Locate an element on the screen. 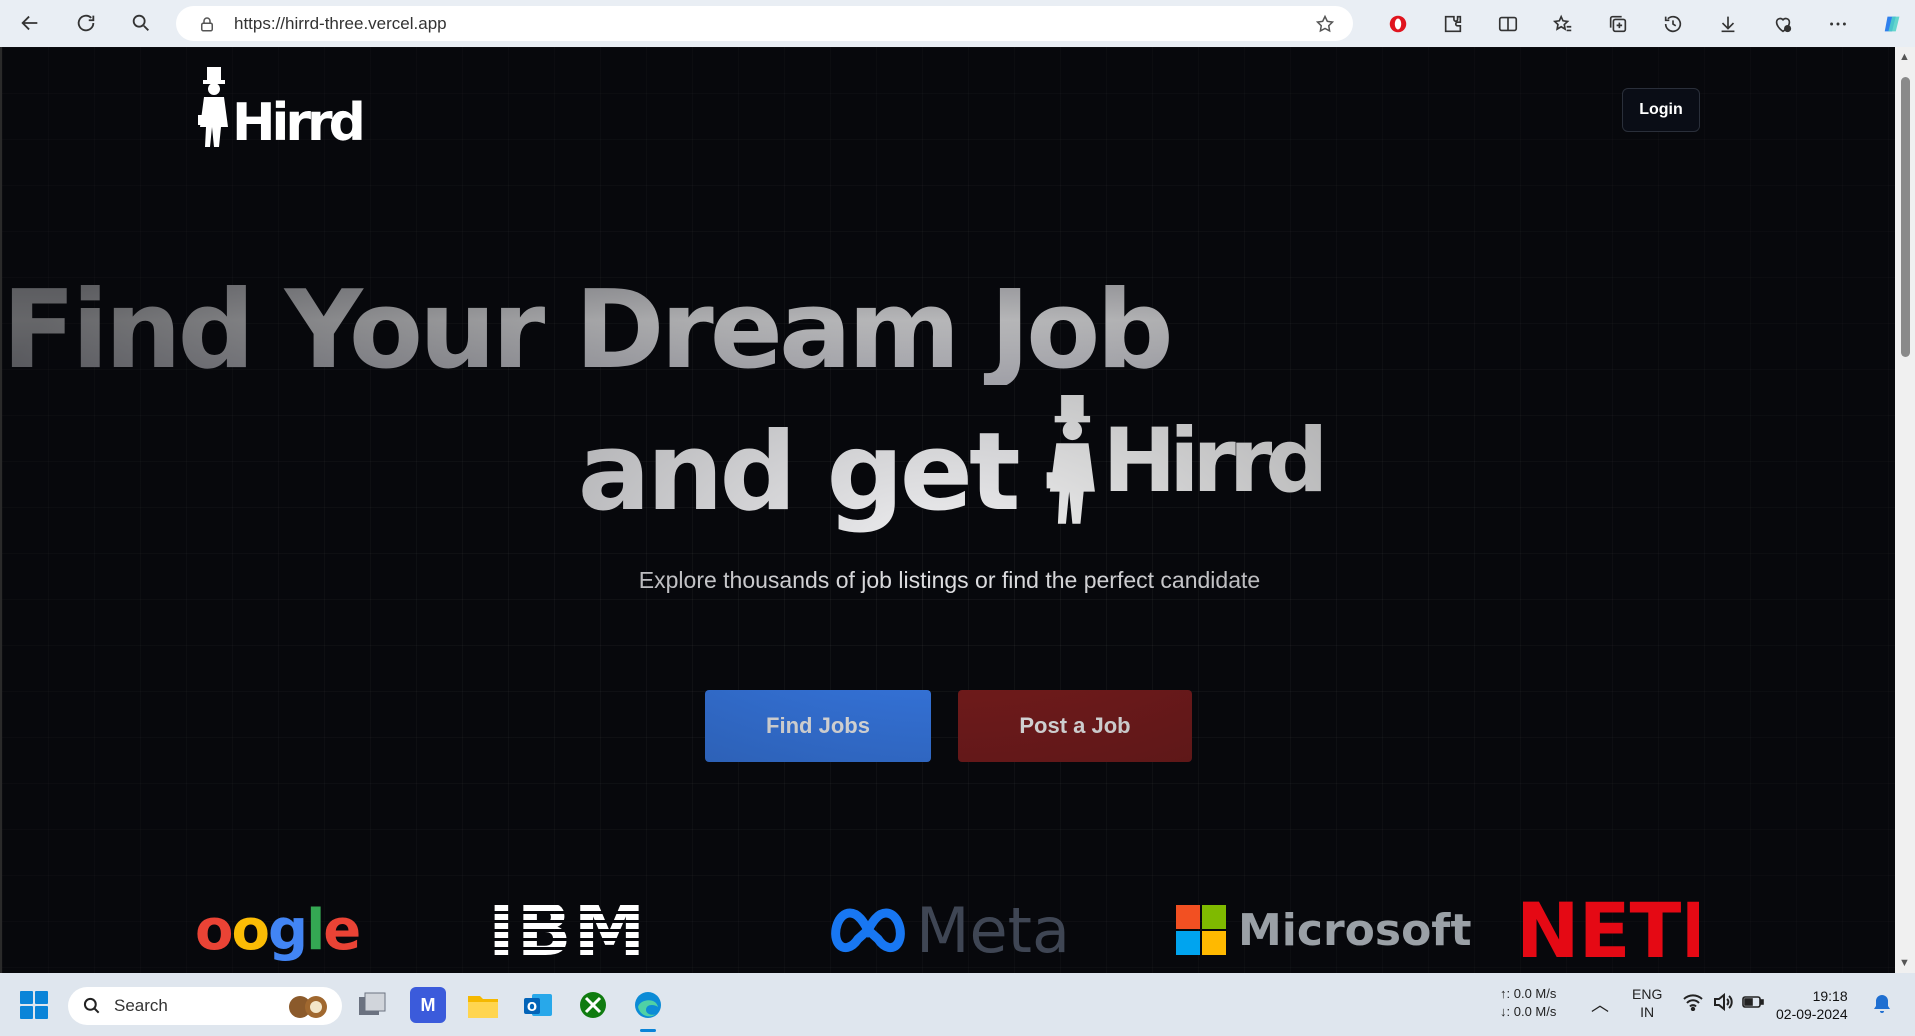 The width and height of the screenshot is (1915, 1036). favorite-star-icon is located at coordinates (1325, 24).